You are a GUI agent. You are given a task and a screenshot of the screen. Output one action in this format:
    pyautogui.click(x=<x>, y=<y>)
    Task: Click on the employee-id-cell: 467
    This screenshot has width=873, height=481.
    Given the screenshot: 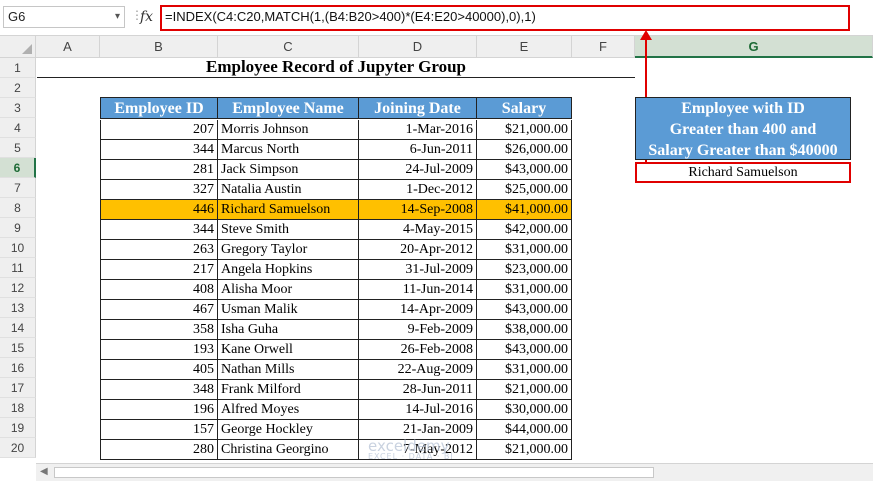 What is the action you would take?
    pyautogui.click(x=159, y=310)
    